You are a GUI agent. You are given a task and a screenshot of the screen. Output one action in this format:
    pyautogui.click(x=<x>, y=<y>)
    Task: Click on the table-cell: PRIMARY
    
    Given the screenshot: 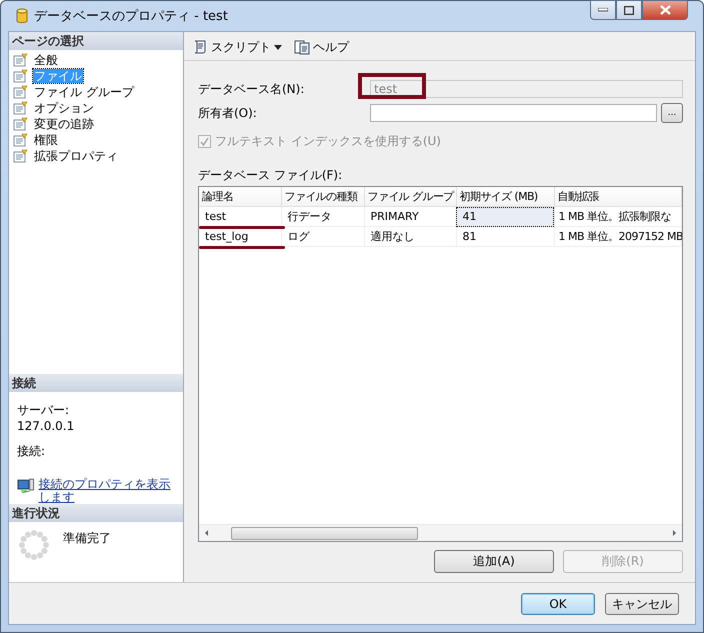 What is the action you would take?
    pyautogui.click(x=410, y=216)
    